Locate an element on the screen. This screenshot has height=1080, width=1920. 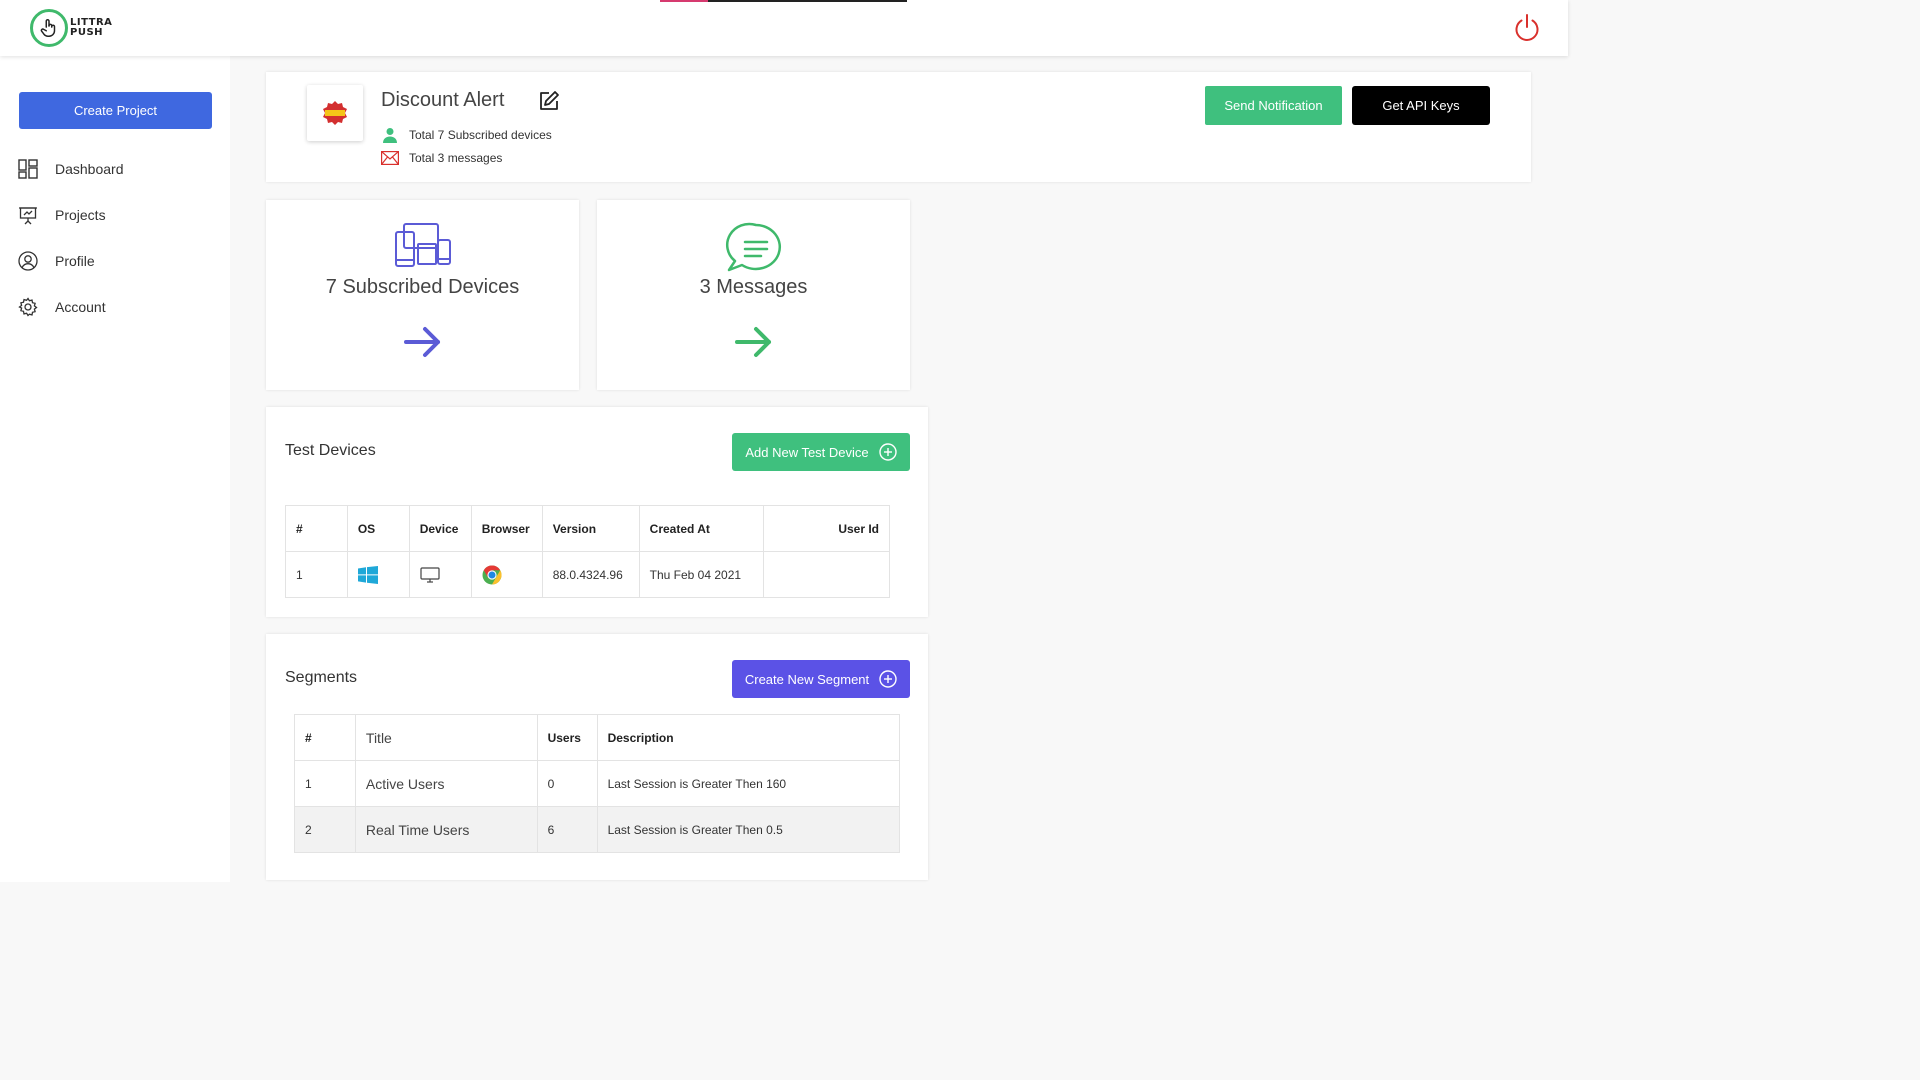
cell-users: 6 is located at coordinates (567, 829).